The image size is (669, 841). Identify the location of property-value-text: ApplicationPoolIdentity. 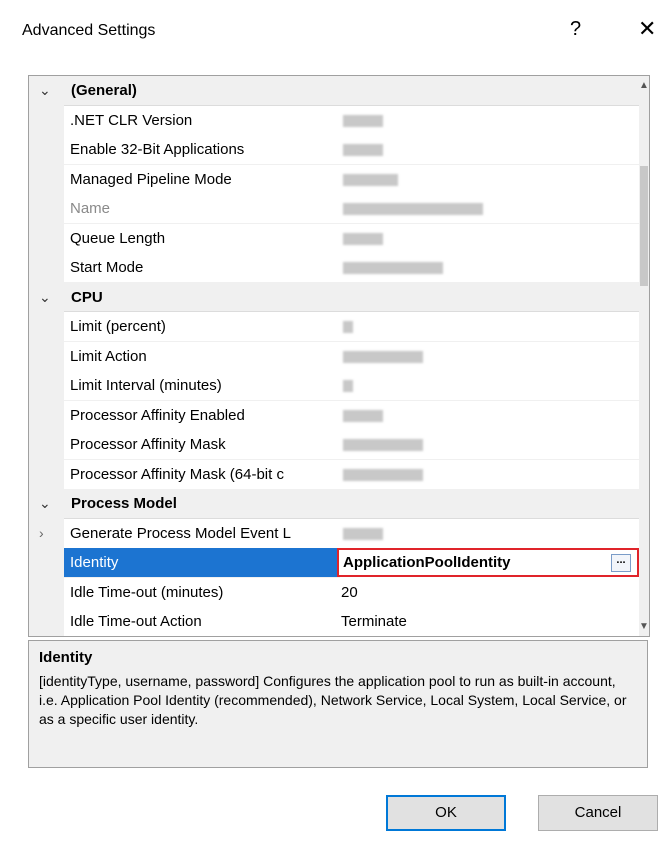
(427, 562).